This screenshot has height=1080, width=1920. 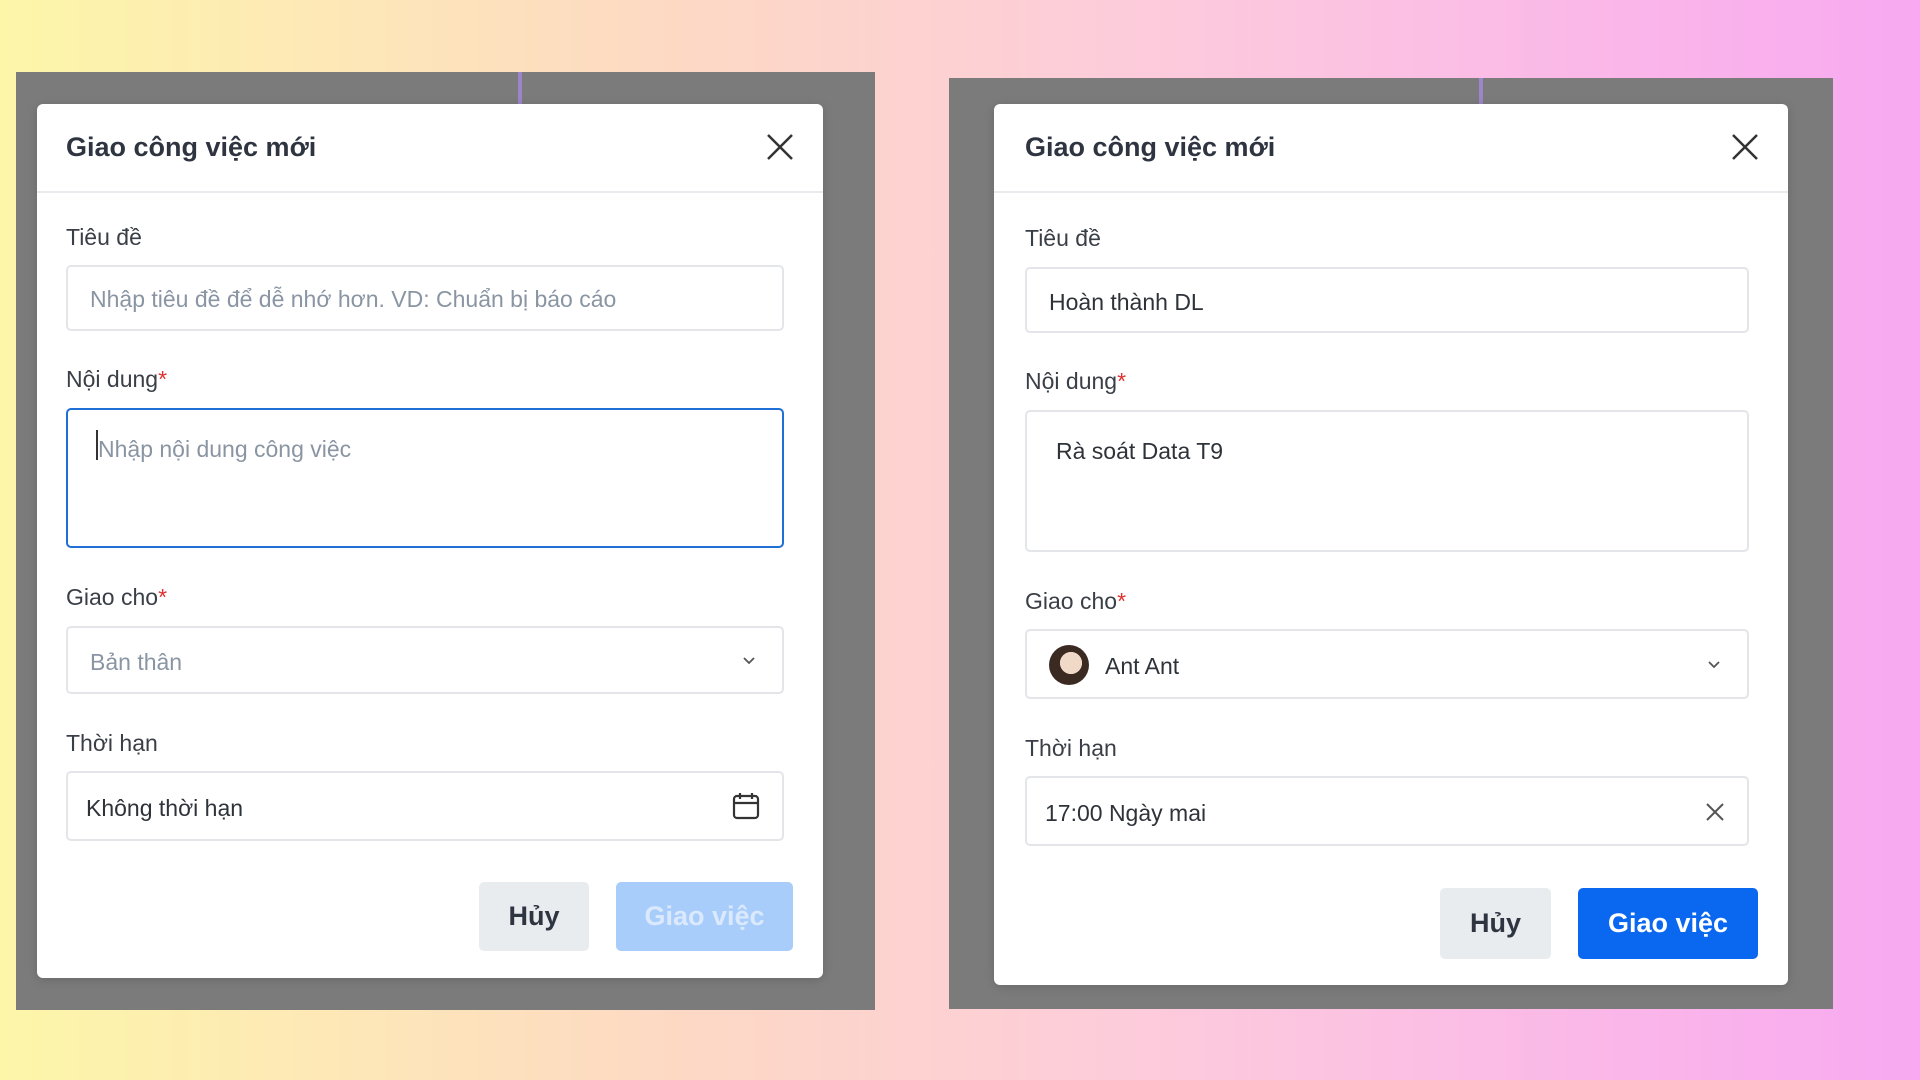 What do you see at coordinates (1715, 812) in the screenshot?
I see `clear-icon` at bounding box center [1715, 812].